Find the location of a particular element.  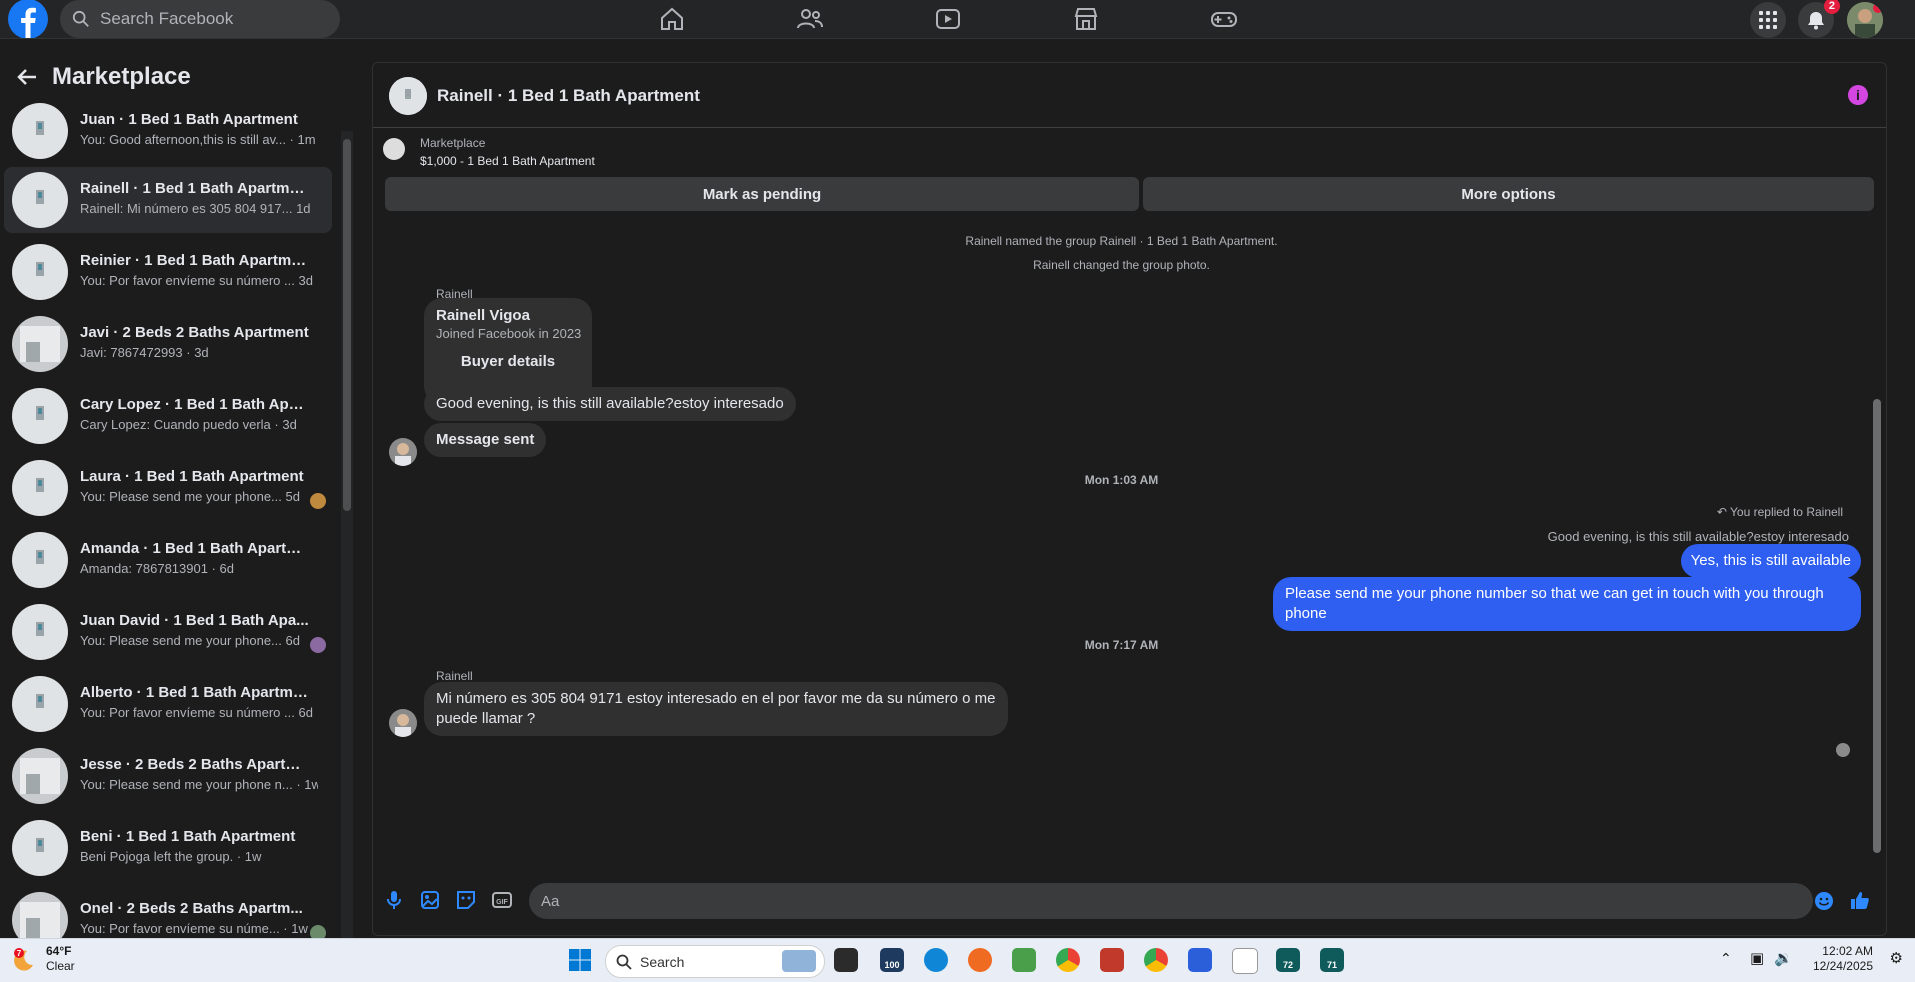

svg-text: GIF is located at coordinates (502, 902).